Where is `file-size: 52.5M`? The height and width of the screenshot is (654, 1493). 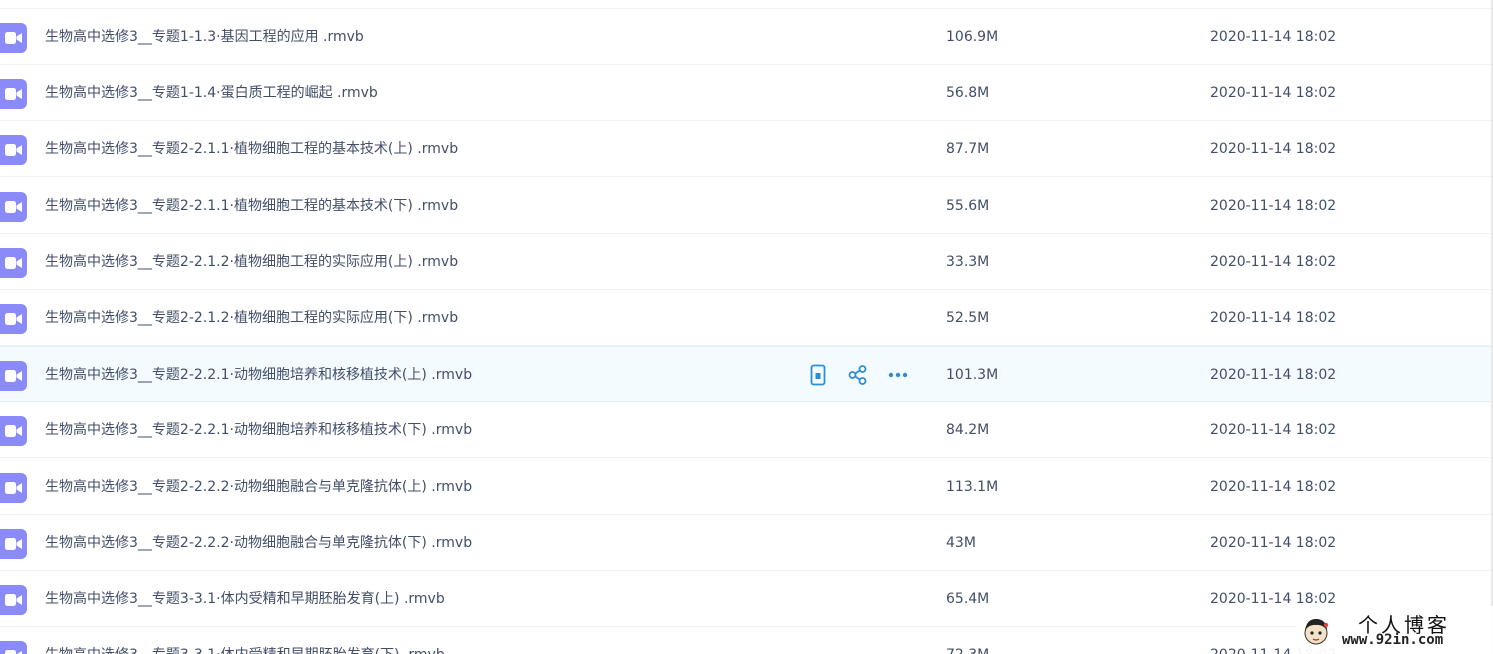
file-size: 52.5M is located at coordinates (968, 318).